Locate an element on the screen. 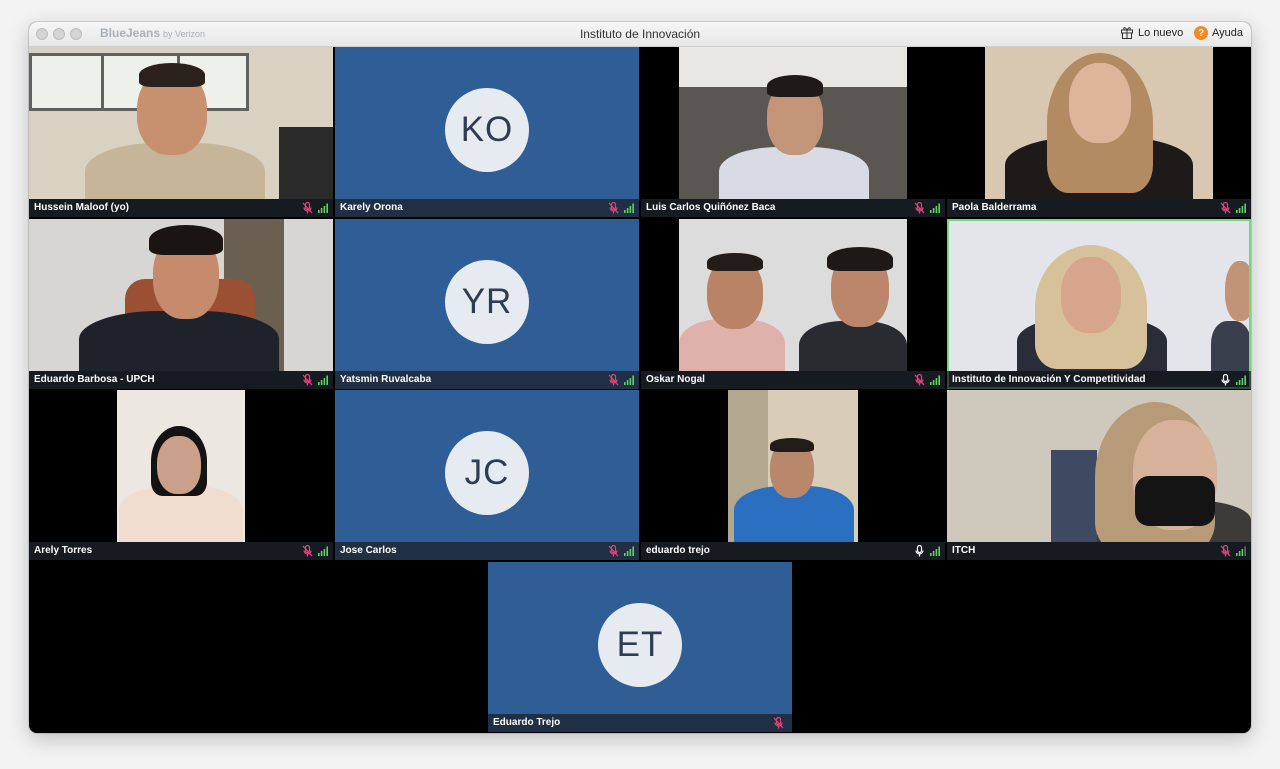 Image resolution: width=1280 pixels, height=769 pixels. participant-nameplate: ITCH is located at coordinates (1099, 551).